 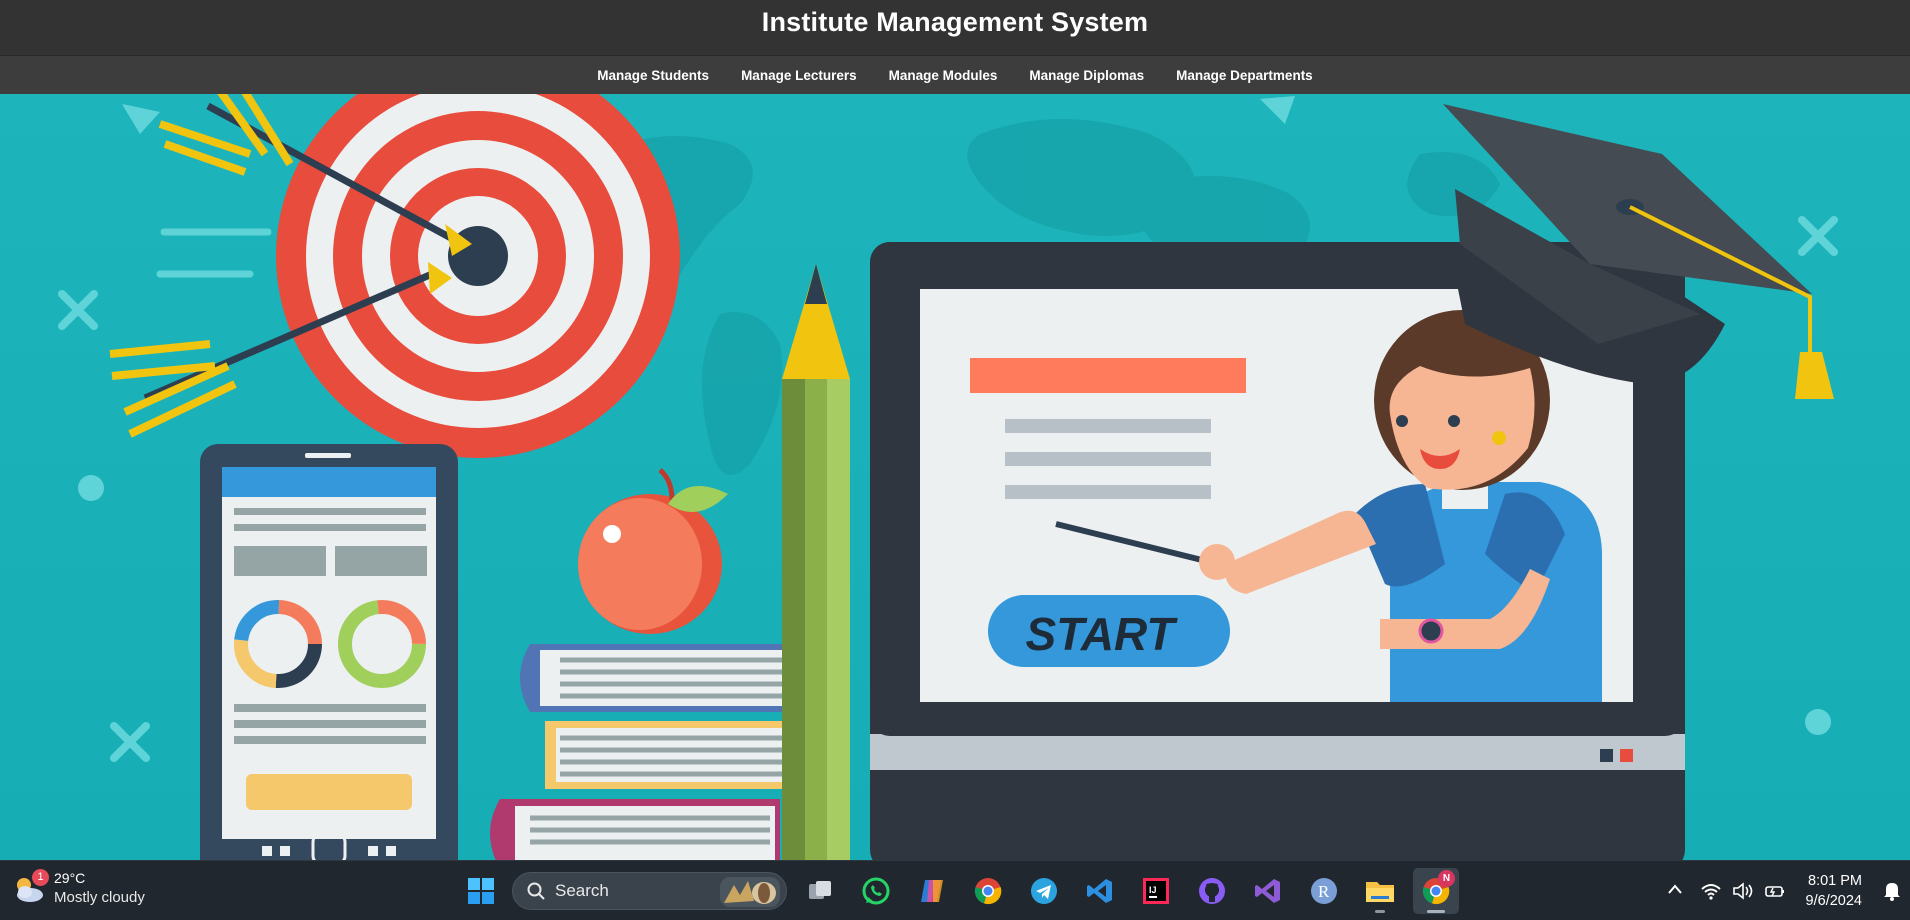 What do you see at coordinates (582, 890) in the screenshot?
I see `search-label: Search` at bounding box center [582, 890].